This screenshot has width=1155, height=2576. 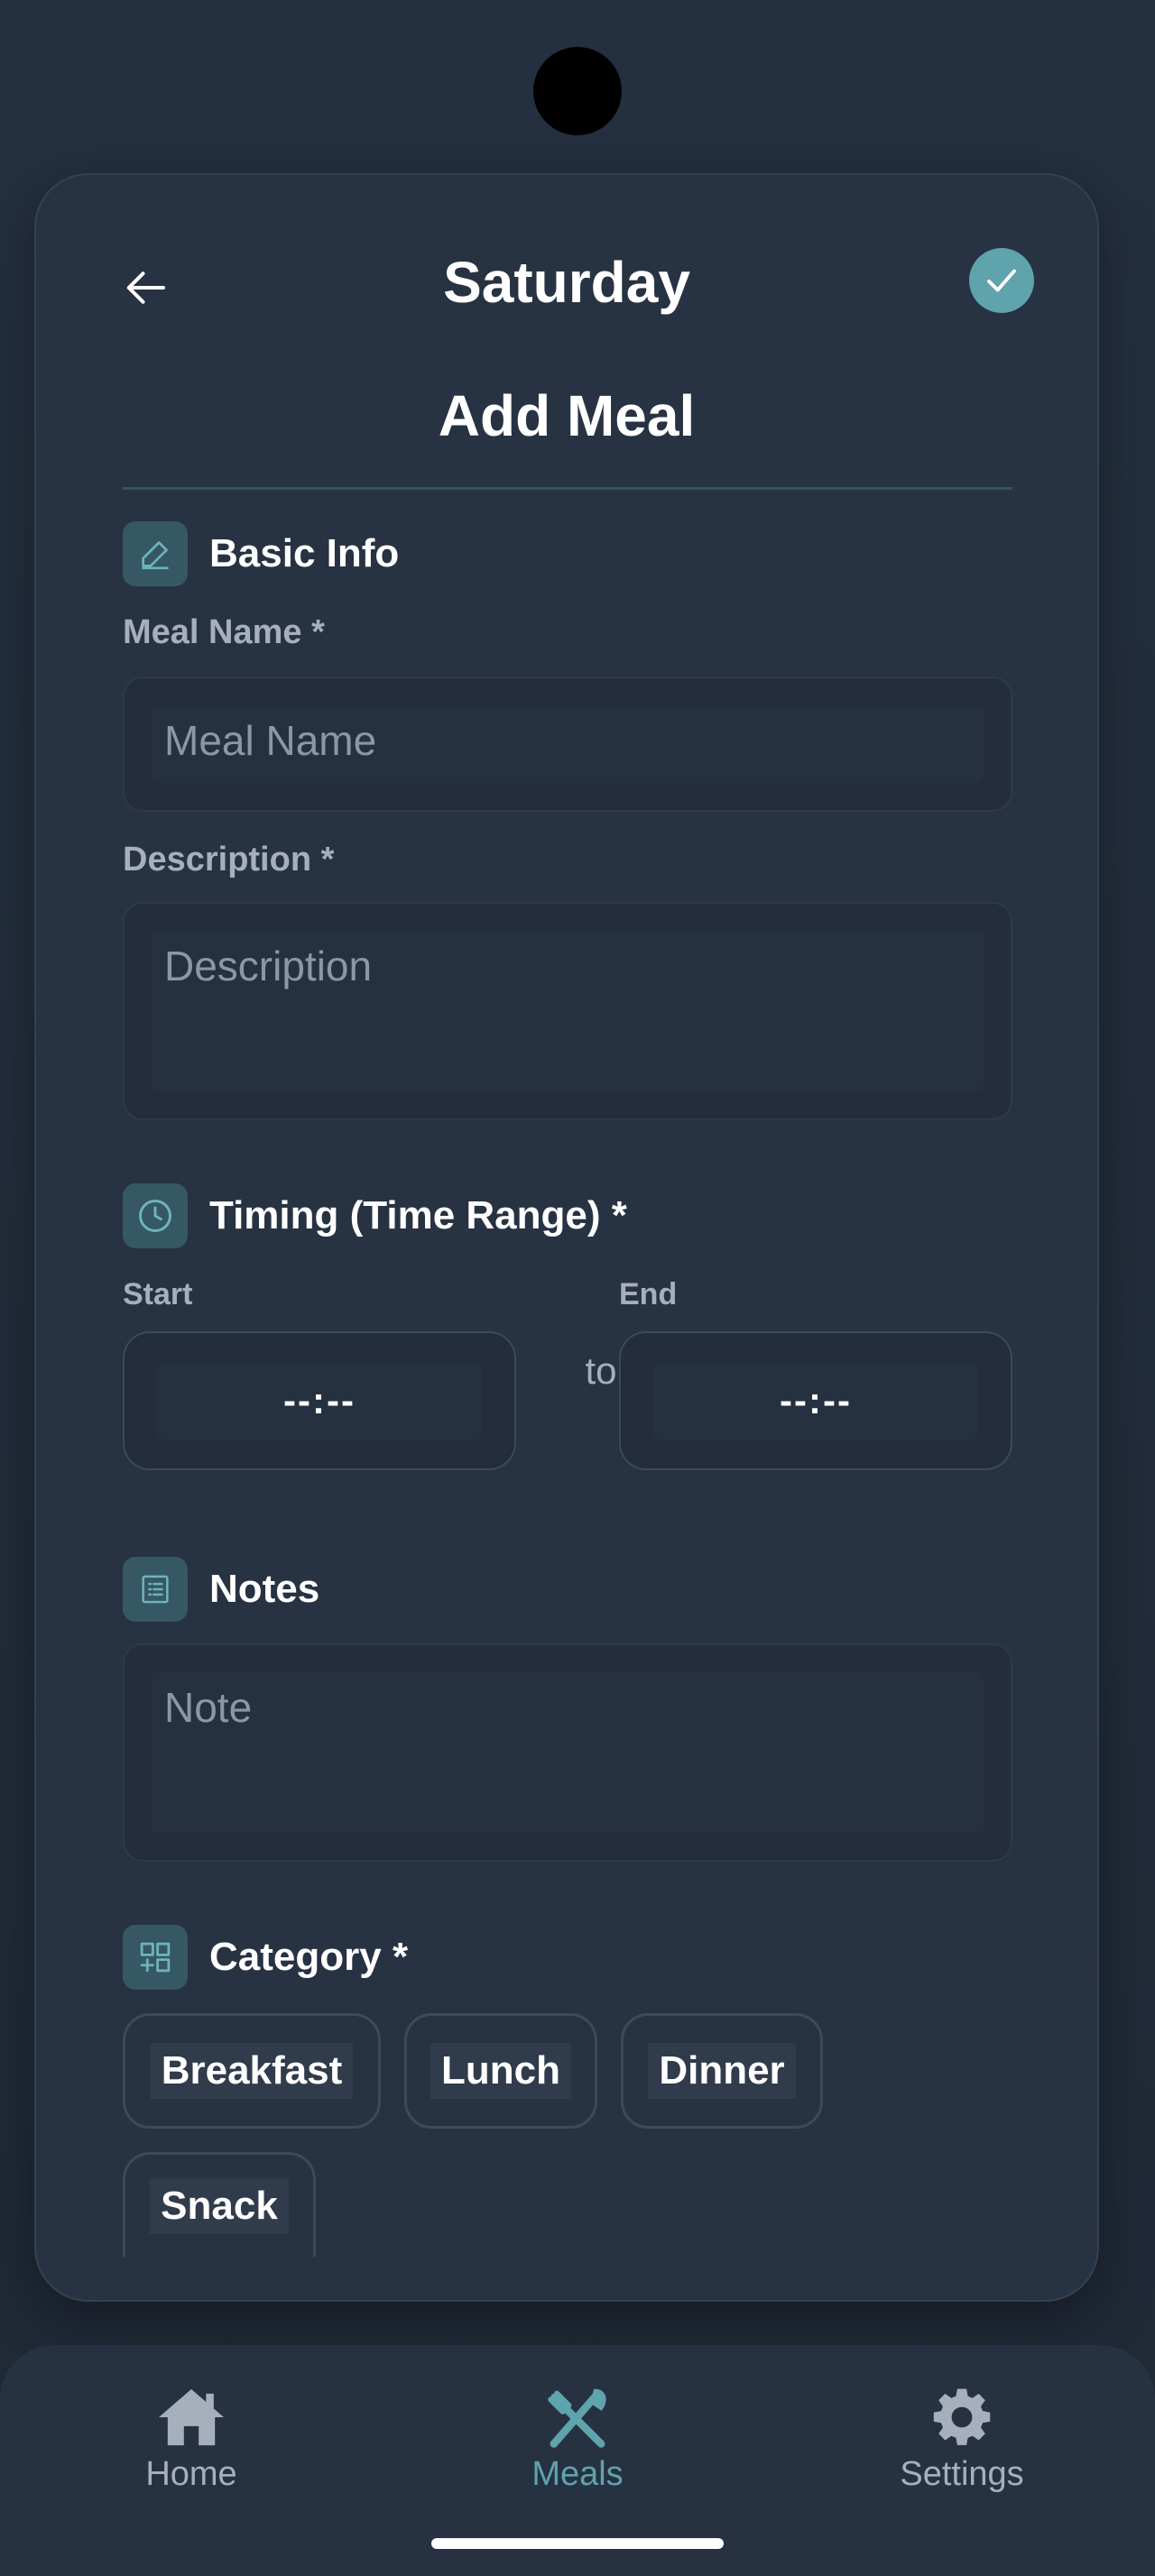 What do you see at coordinates (155, 1589) in the screenshot?
I see `list-icon` at bounding box center [155, 1589].